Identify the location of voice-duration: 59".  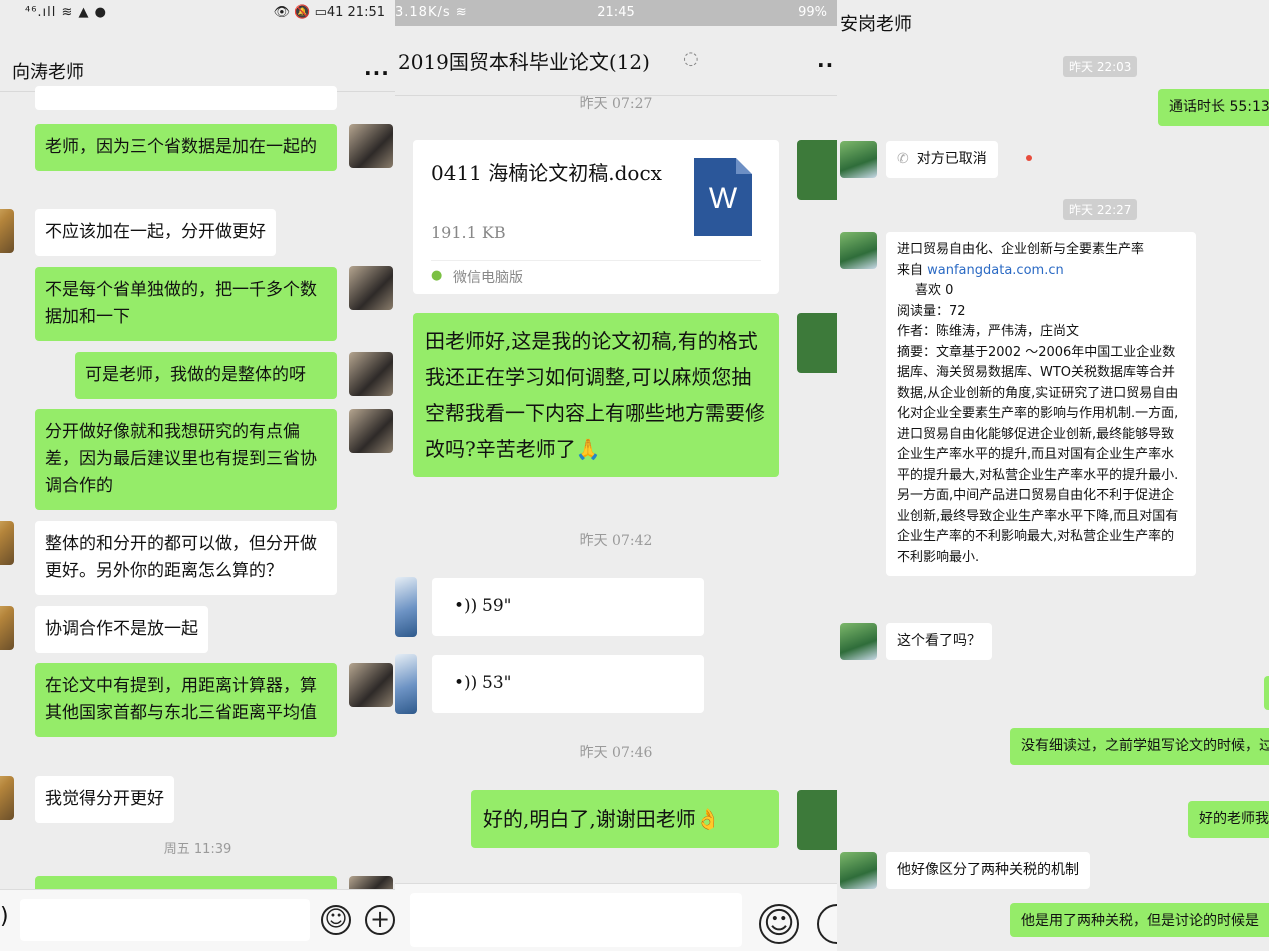
(497, 606).